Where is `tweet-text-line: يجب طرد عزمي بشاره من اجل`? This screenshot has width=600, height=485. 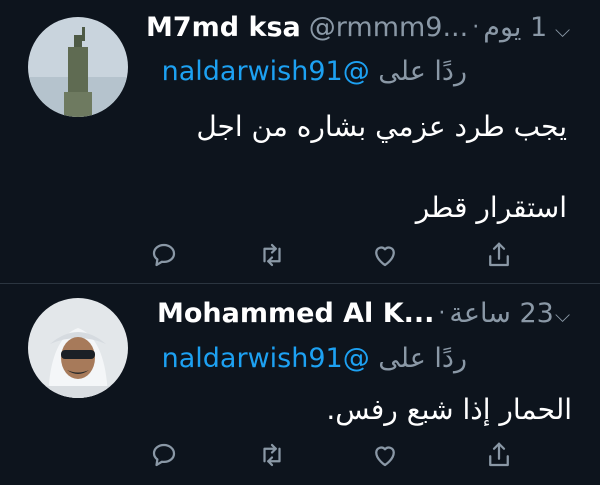
tweet-text-line: يجب طرد عزمي بشاره من اجل is located at coordinates (381, 126).